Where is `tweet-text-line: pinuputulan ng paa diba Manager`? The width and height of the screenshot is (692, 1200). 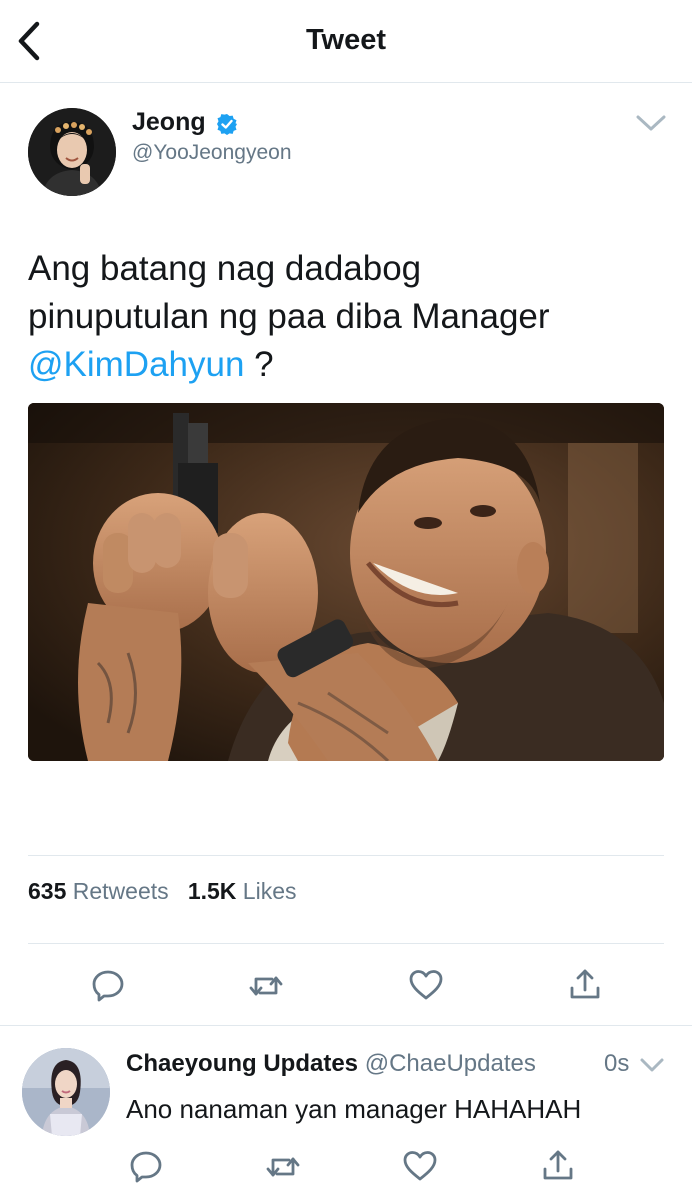
tweet-text-line: pinuputulan ng paa diba Manager is located at coordinates (289, 316).